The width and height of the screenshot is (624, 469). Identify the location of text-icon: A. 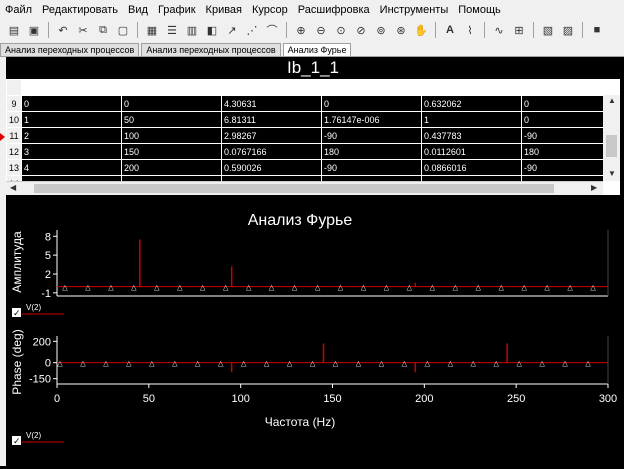
(450, 30).